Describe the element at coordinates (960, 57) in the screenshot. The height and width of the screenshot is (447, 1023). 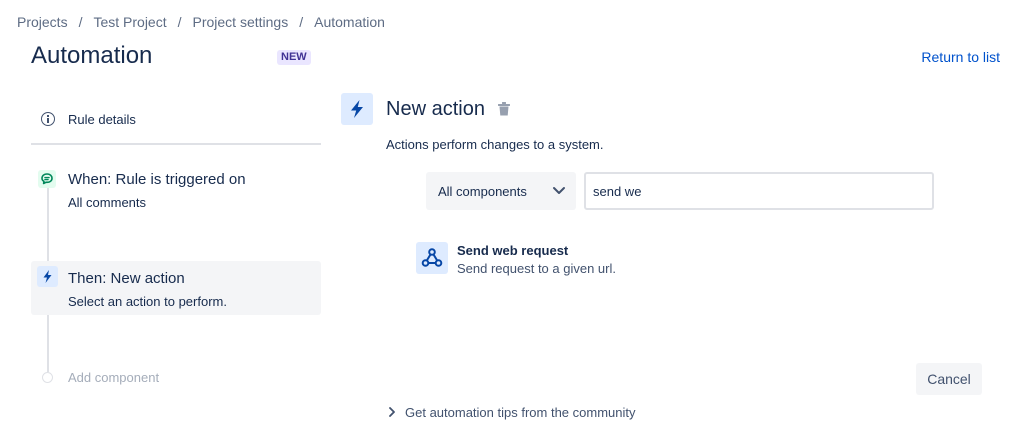
I see `return-to-list-link: Return to list` at that location.